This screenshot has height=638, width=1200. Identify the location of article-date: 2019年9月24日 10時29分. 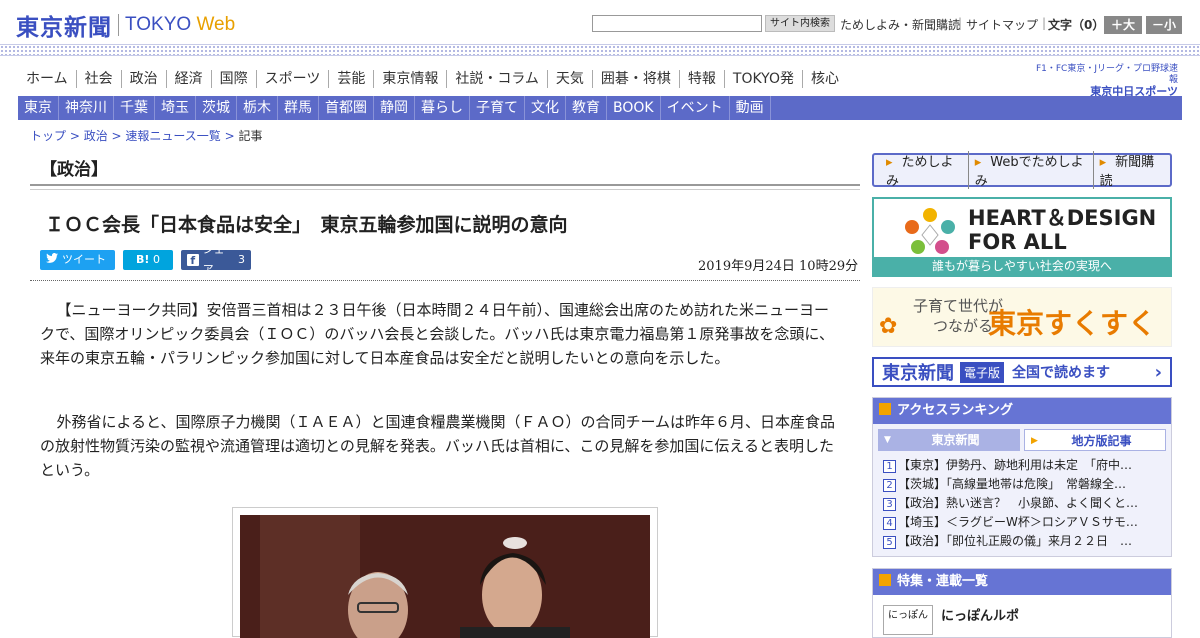
(778, 266).